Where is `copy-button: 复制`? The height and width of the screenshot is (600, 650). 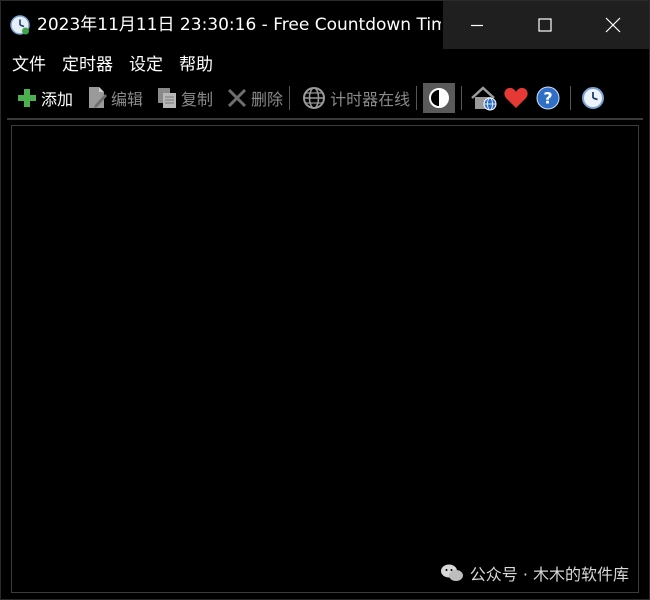 copy-button: 复制 is located at coordinates (184, 98).